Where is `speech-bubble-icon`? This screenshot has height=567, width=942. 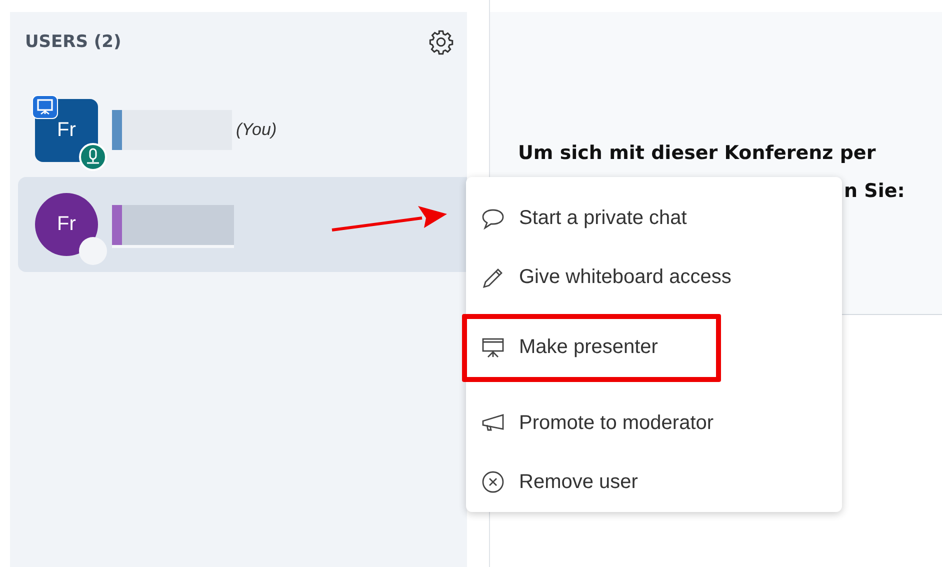 speech-bubble-icon is located at coordinates (493, 219).